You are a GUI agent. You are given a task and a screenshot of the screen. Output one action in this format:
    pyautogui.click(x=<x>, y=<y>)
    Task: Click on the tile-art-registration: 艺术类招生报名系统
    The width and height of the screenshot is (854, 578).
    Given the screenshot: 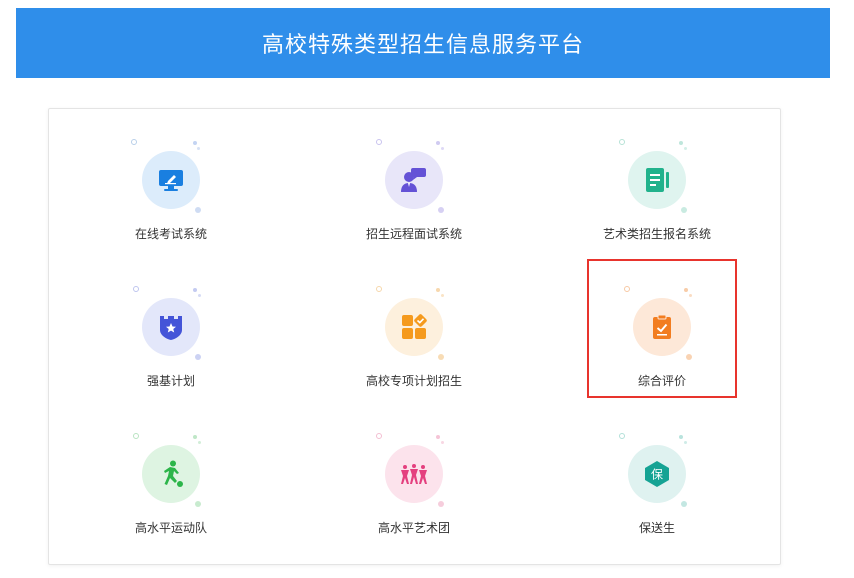 What is the action you would take?
    pyautogui.click(x=657, y=205)
    